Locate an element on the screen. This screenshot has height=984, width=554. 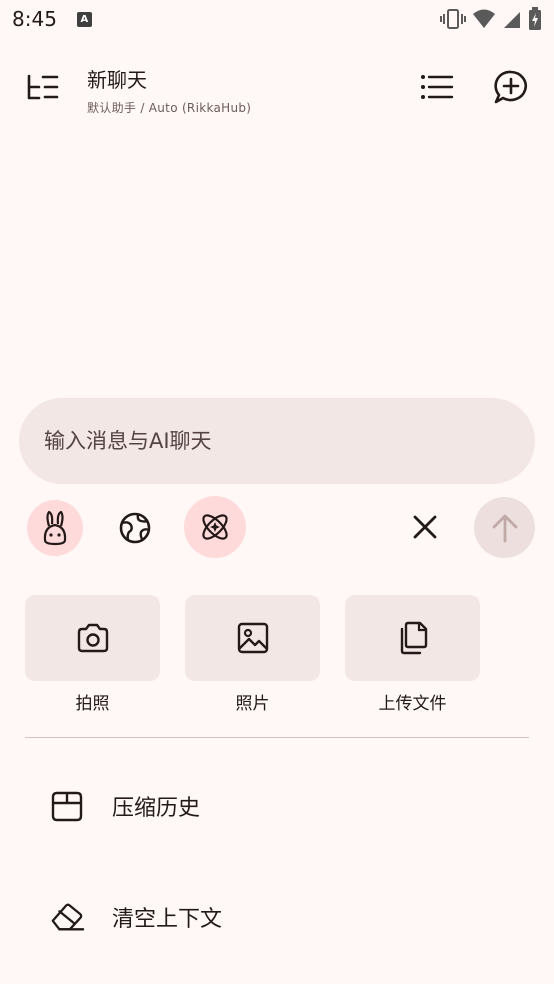
title-block: 新聊天 默认助手 / Auto (RikkaHub) is located at coordinates (169, 90).